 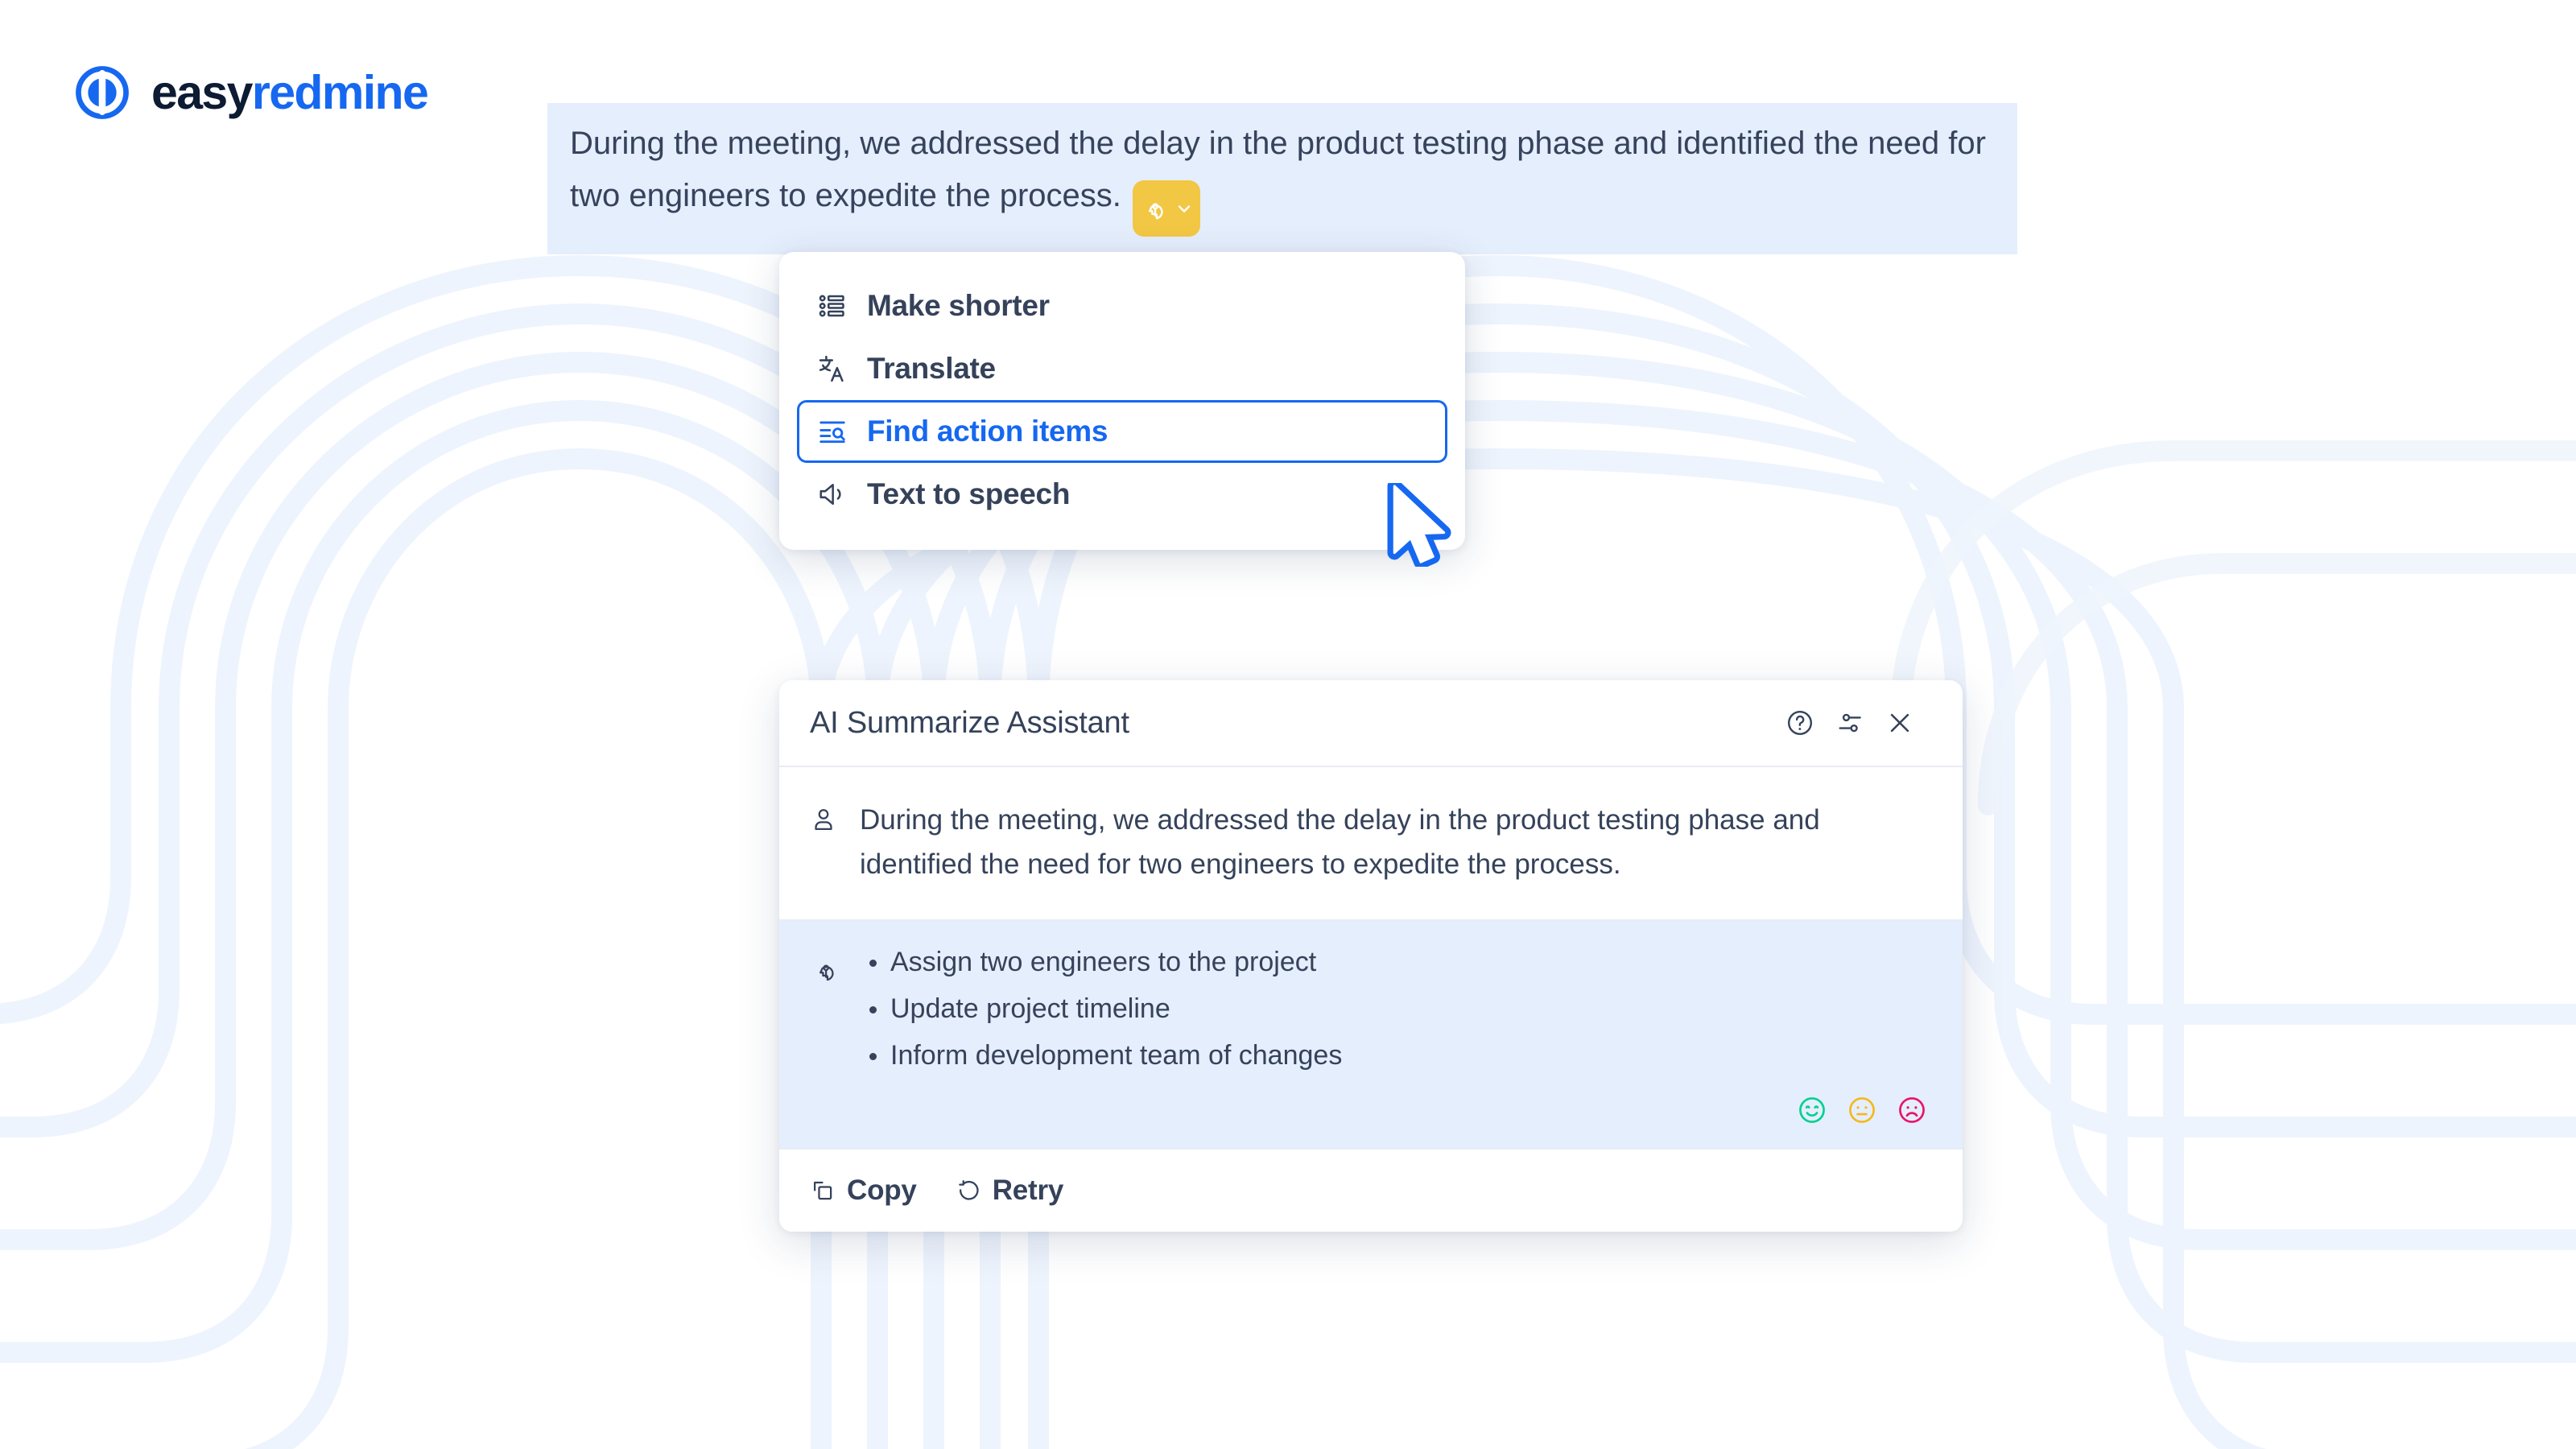 What do you see at coordinates (931, 368) in the screenshot?
I see `menu-item-label: Translate` at bounding box center [931, 368].